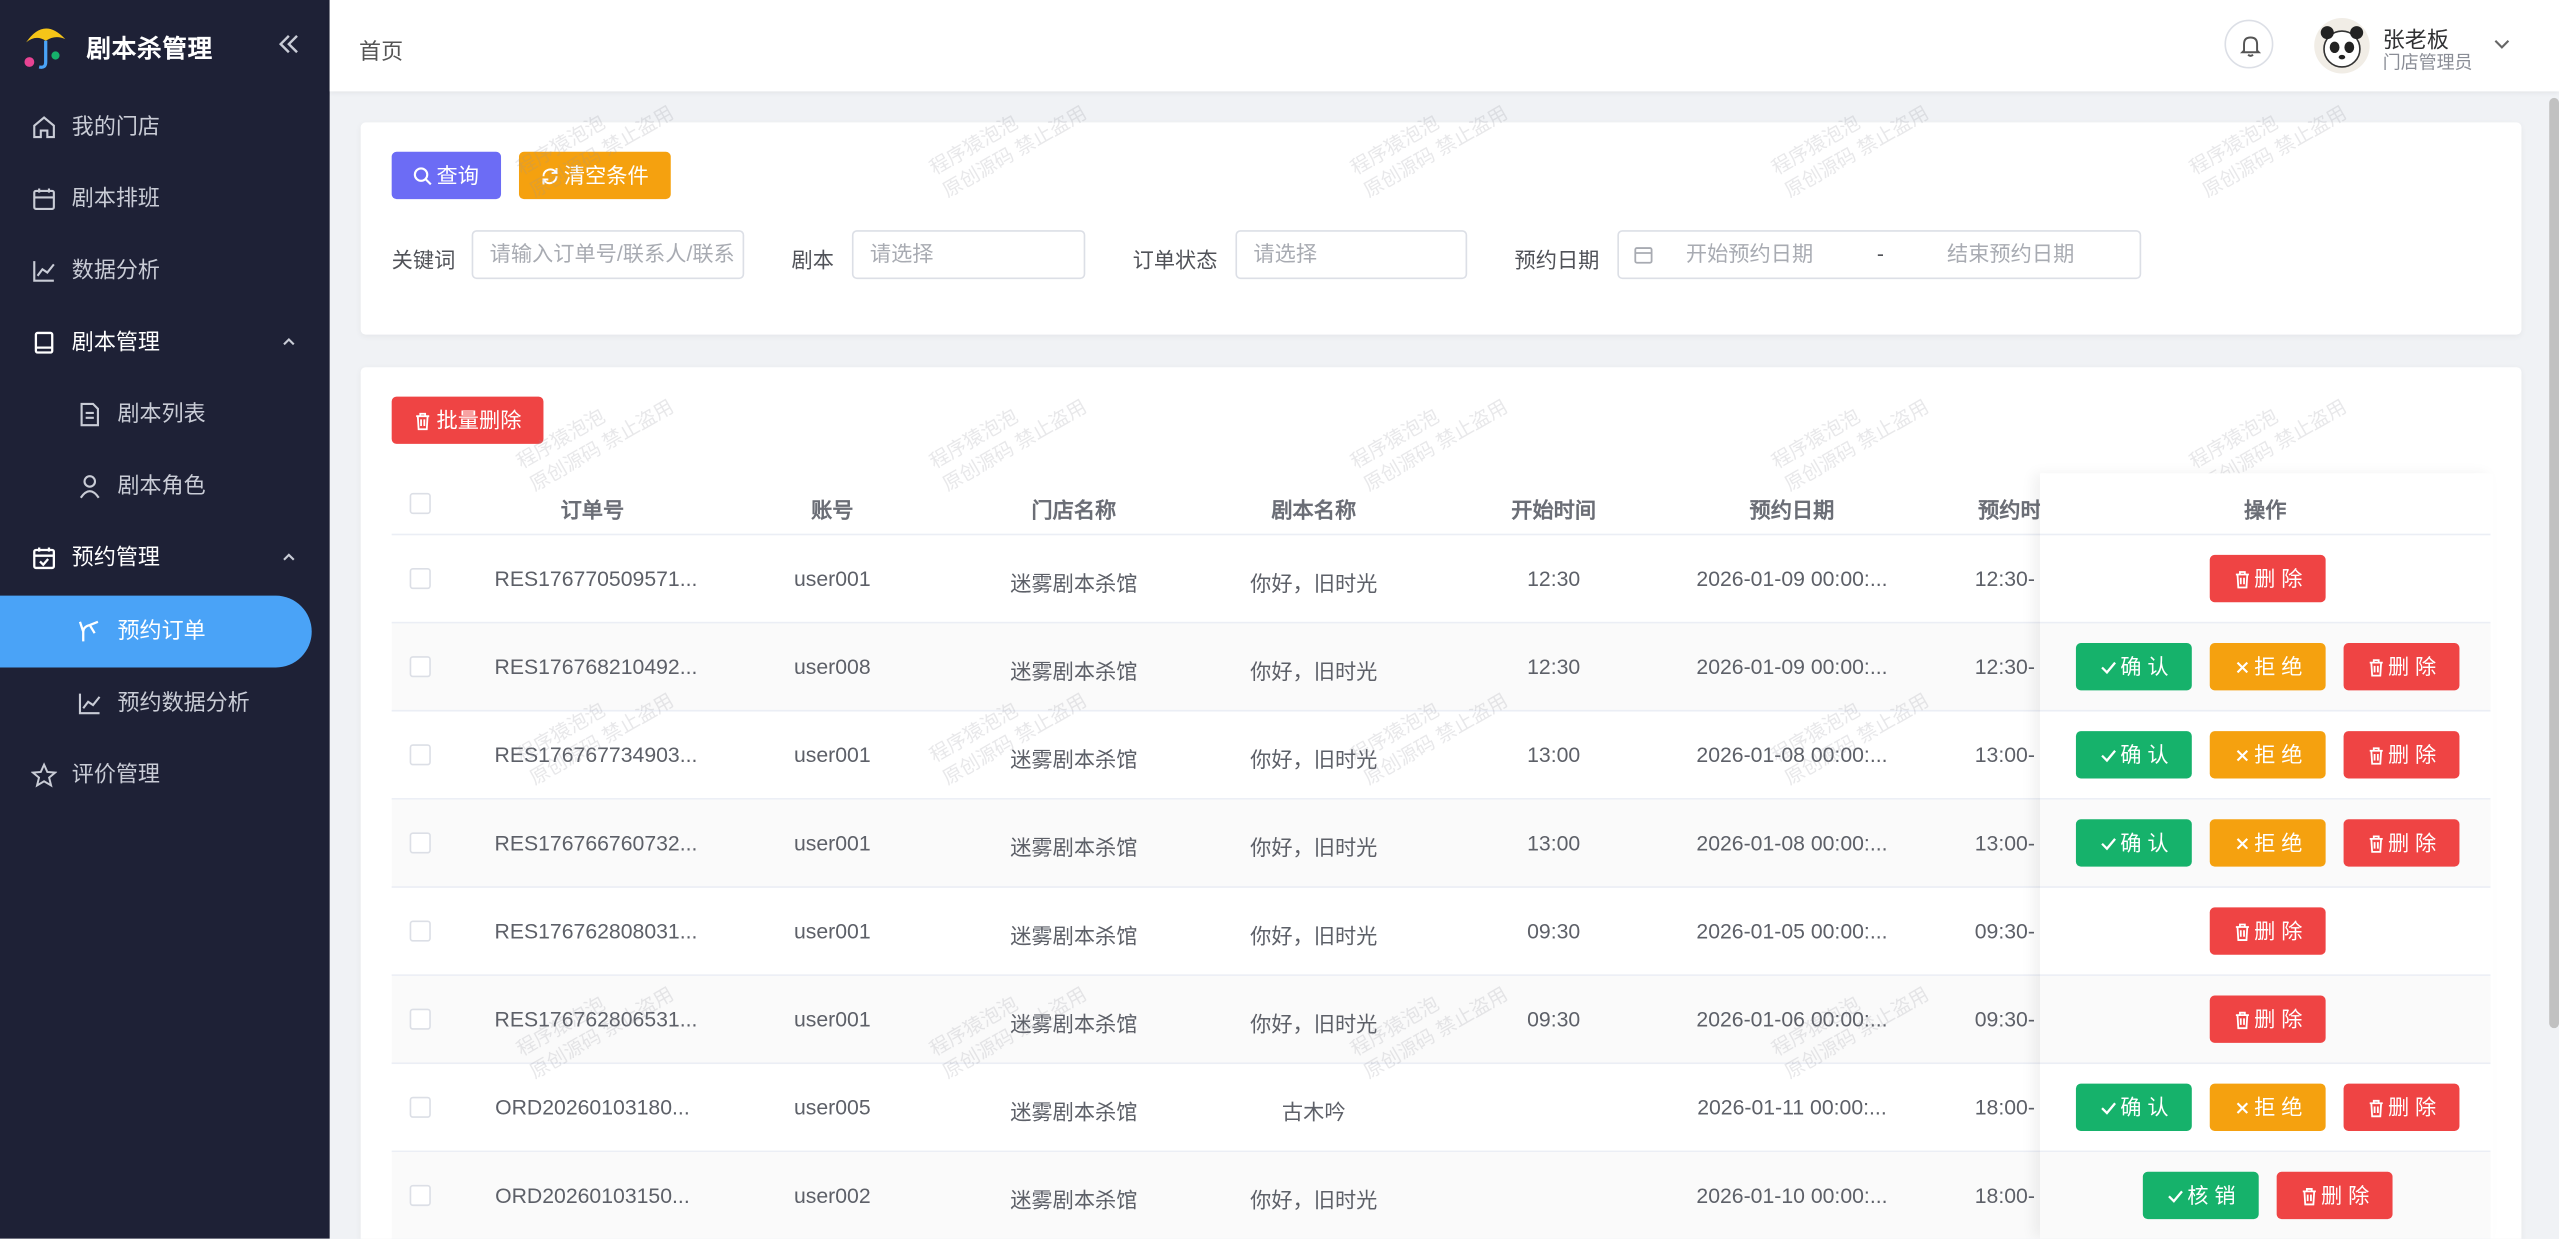 Image resolution: width=2559 pixels, height=1239 pixels. I want to click on date-end-input: 结束预约日期, so click(2010, 255).